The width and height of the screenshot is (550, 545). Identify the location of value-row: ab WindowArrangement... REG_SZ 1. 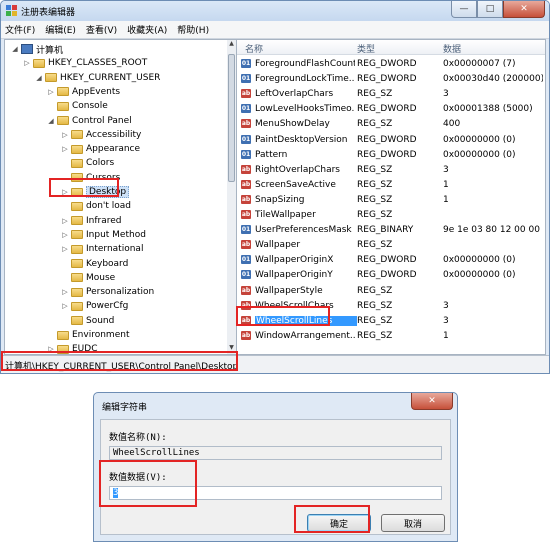
(391, 336).